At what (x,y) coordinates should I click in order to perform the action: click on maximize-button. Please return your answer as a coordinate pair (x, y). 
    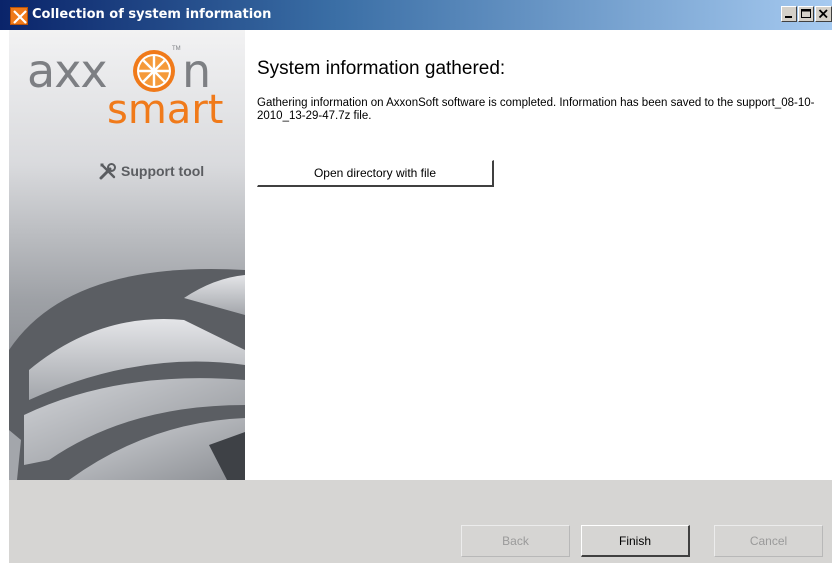
    Looking at the image, I should click on (806, 14).